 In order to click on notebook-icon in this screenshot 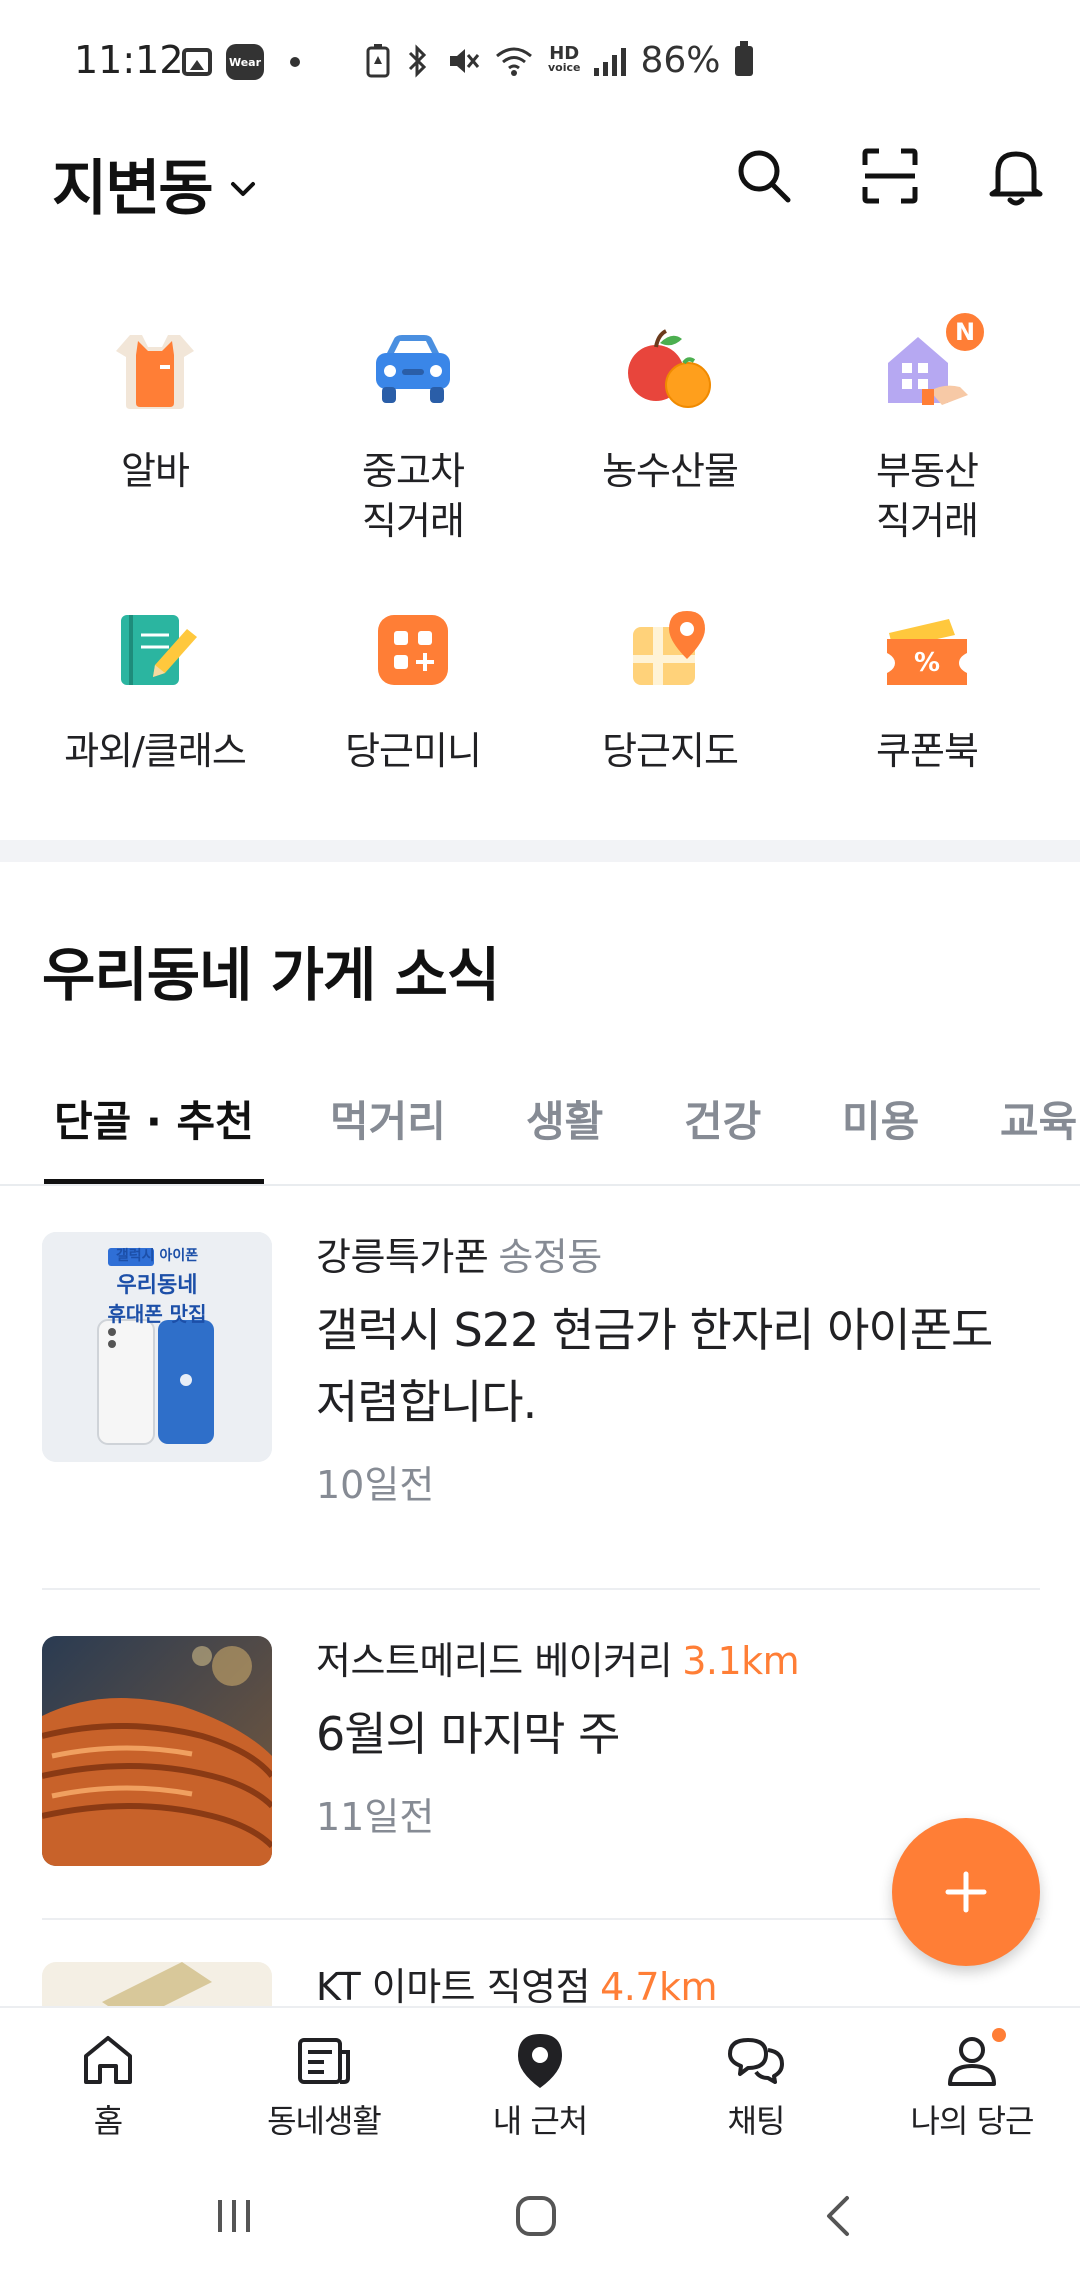, I will do `click(155, 650)`.